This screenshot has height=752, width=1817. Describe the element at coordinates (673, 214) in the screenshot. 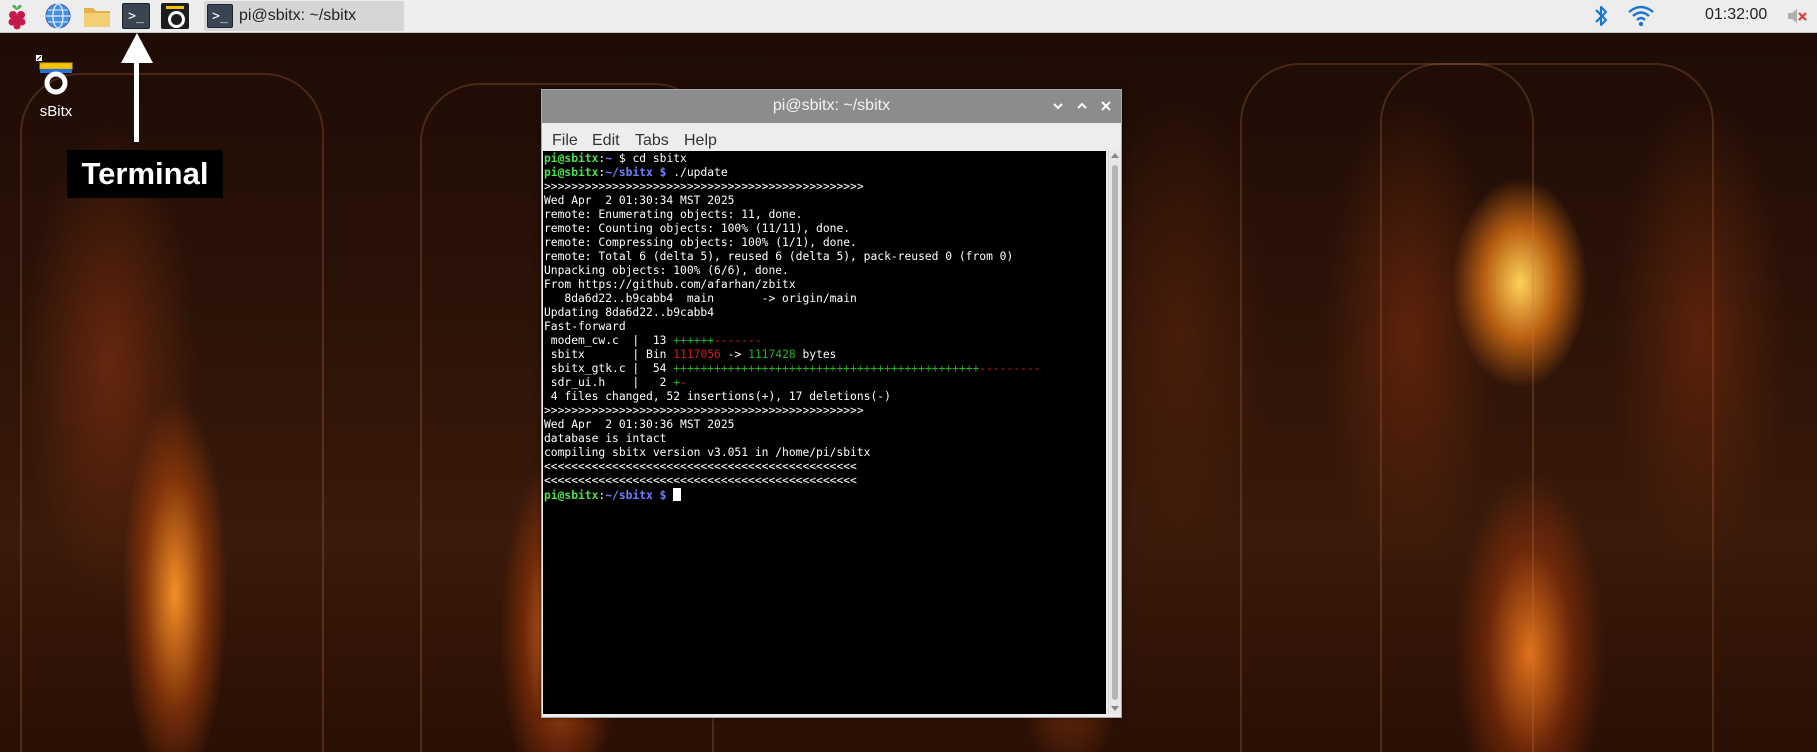

I see `terminal-line: remote: Enumerating objects: 11, done.` at that location.